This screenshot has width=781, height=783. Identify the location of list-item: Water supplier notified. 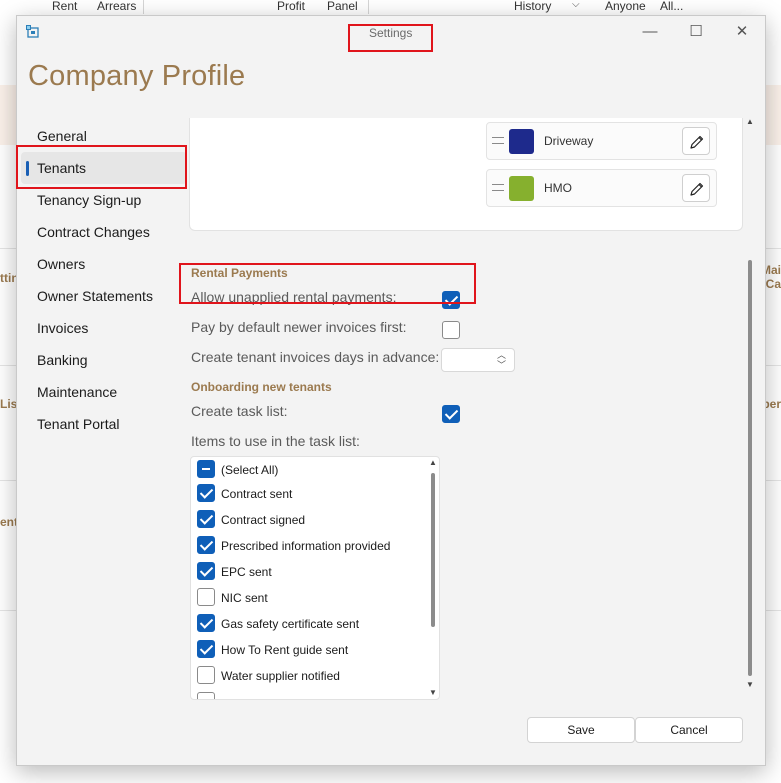
(309, 676).